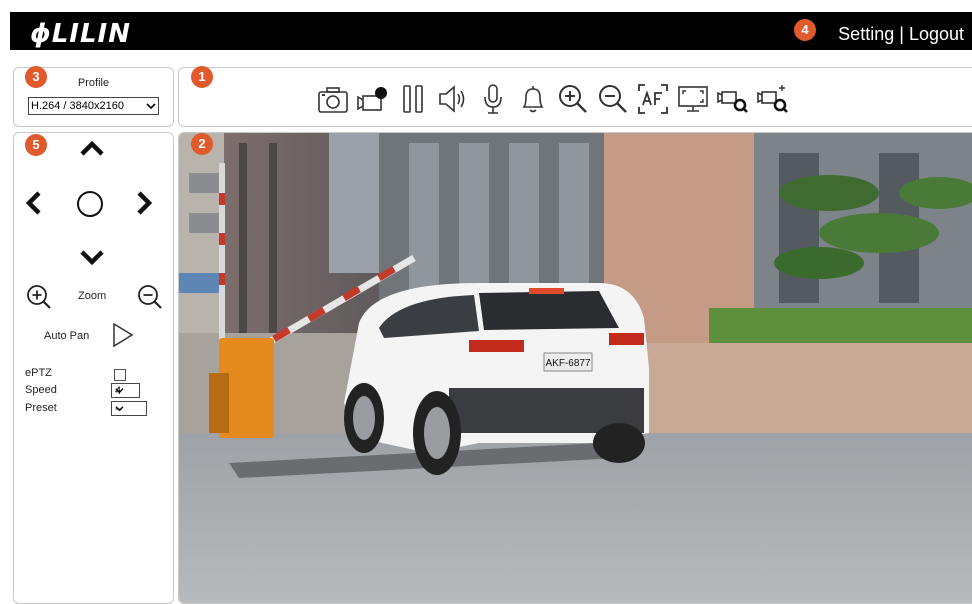  Describe the element at coordinates (41, 34) in the screenshot. I see `logo-mark-icon: ϕ` at that location.